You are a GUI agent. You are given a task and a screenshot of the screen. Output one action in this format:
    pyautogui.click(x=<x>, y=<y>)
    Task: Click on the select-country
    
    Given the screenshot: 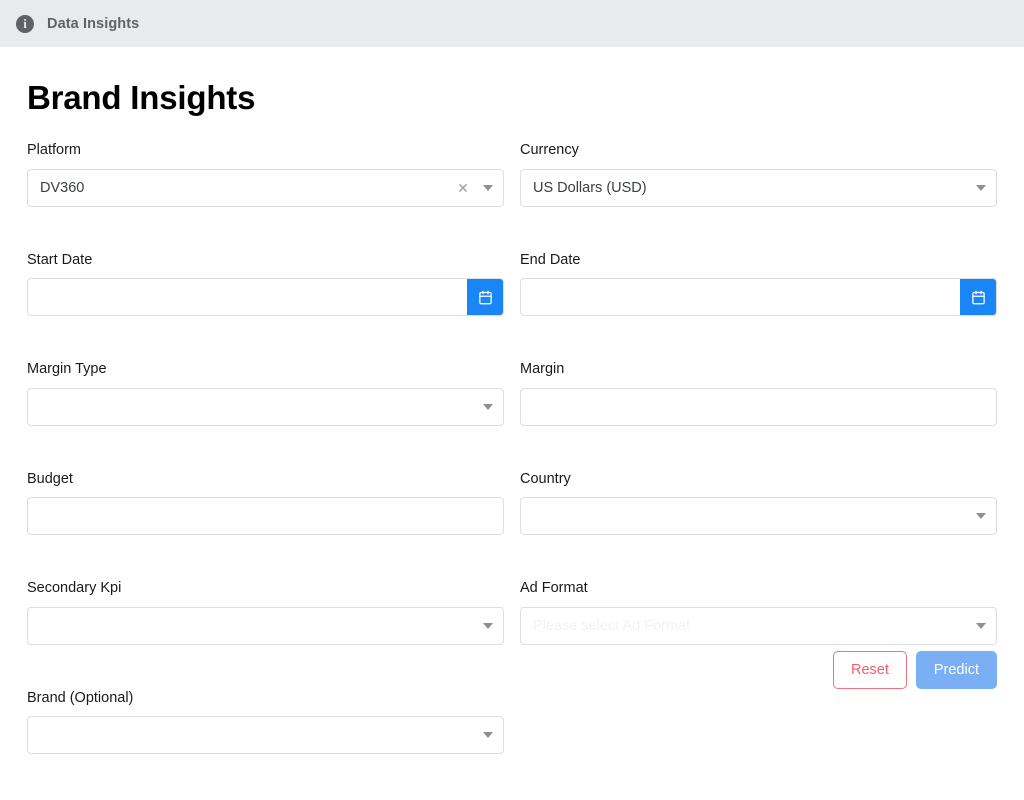 What is the action you would take?
    pyautogui.click(x=758, y=516)
    